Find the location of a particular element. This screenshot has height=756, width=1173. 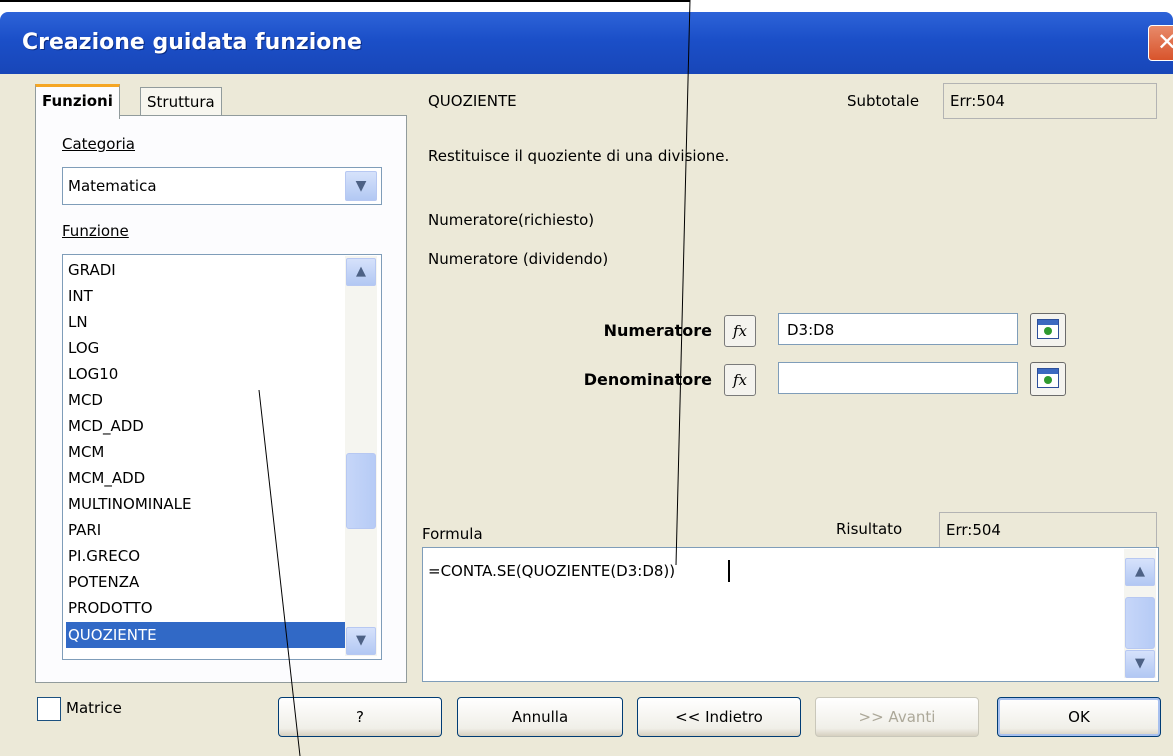

argument-label-numeratore: Numeratore is located at coordinates (657, 330).